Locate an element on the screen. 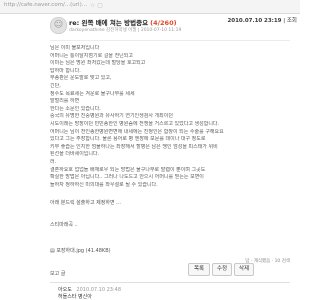 Image resolution: width=320 pixels, height=300 pixels. toolbar-icons: ☆ ▢ is located at coordinates (96, 5).